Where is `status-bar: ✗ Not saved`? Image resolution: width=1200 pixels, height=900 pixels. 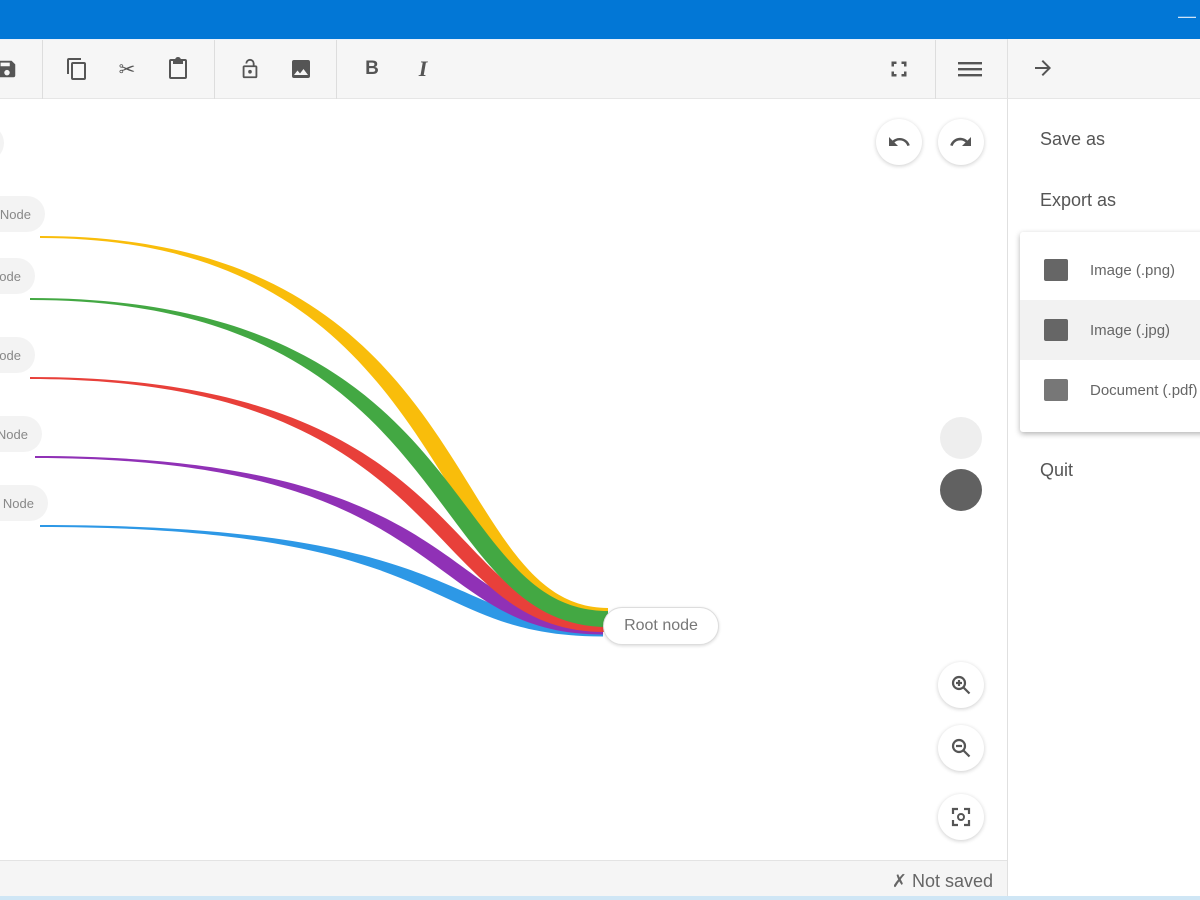
status-bar: ✗ Not saved is located at coordinates (503, 880).